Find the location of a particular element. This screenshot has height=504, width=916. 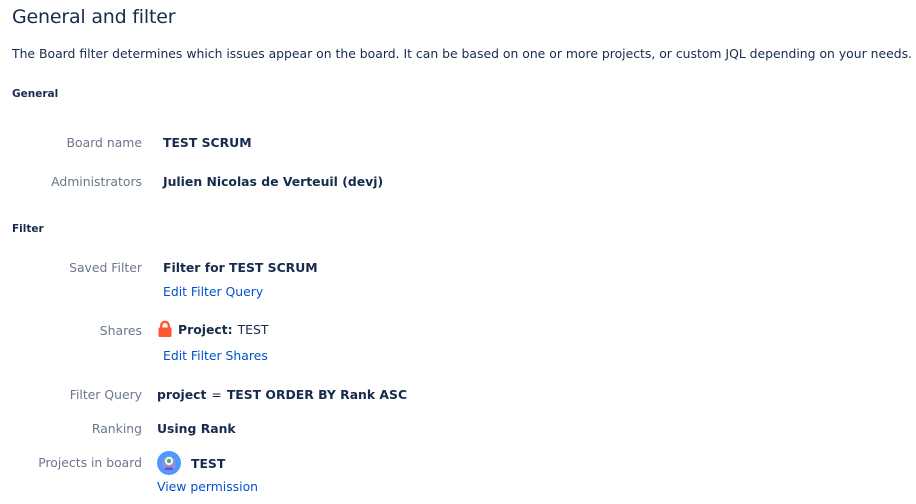

project-name: TEST is located at coordinates (208, 463).